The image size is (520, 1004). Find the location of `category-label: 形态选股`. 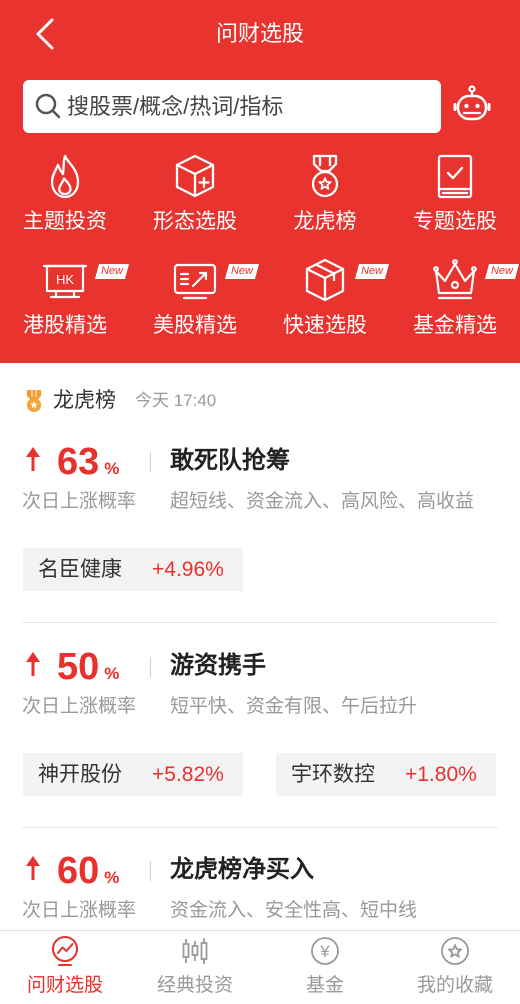

category-label: 形态选股 is located at coordinates (195, 221).